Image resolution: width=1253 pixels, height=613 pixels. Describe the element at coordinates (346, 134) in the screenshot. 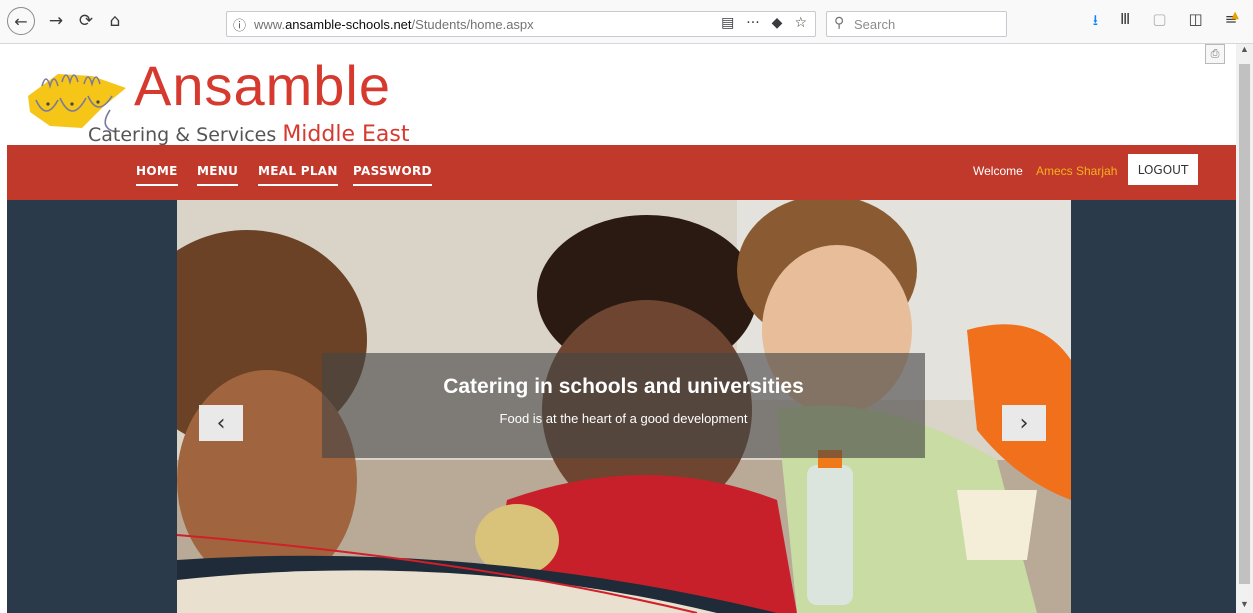

I see `brand-region: Middle East` at that location.